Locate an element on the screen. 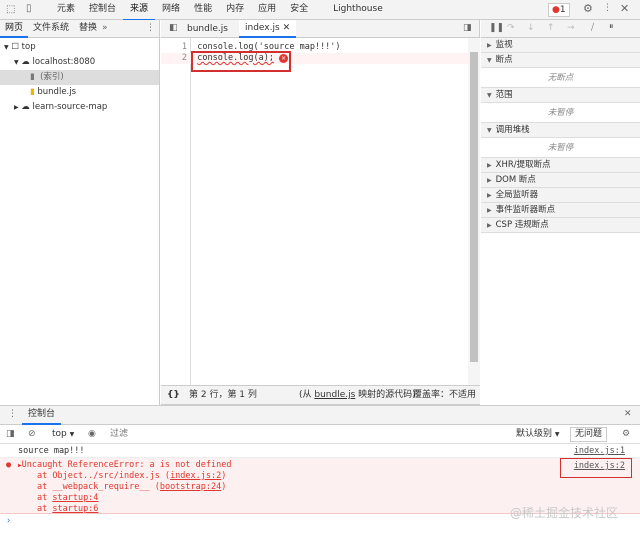 This screenshot has width=640, height=534. close-drawer-icon: ✕ is located at coordinates (628, 414).